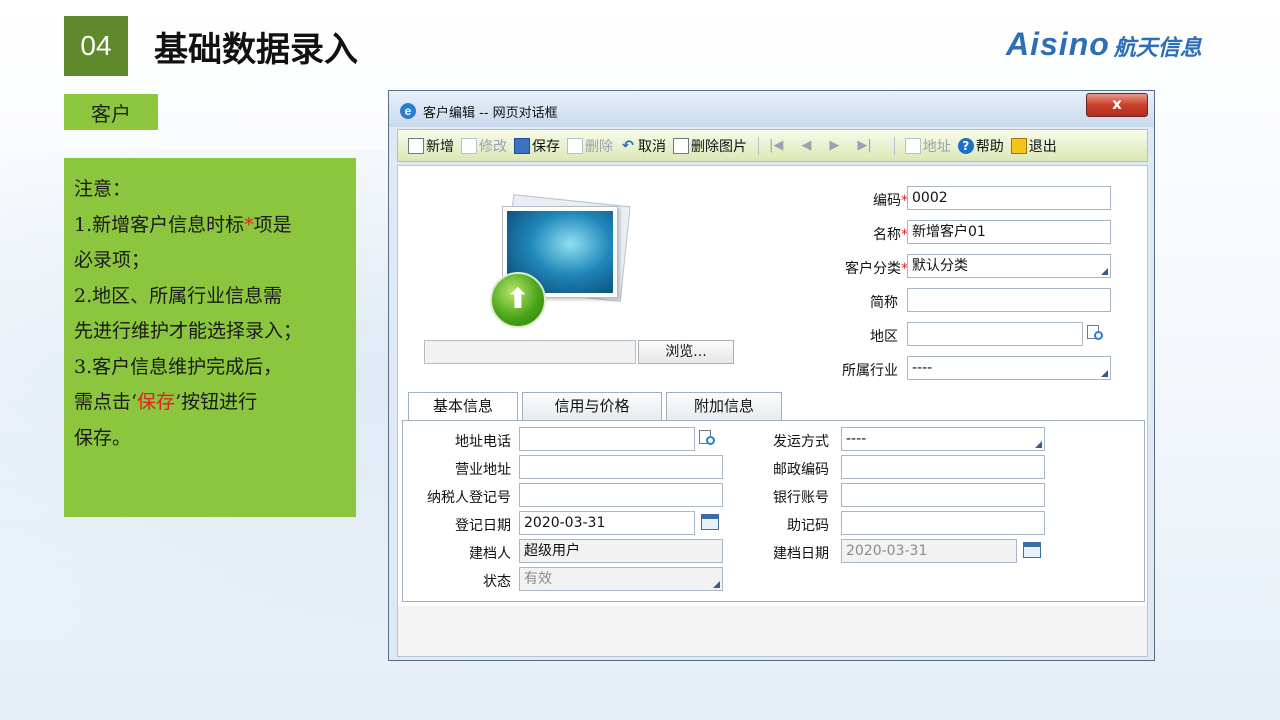  Describe the element at coordinates (1009, 300) in the screenshot. I see `short-name-field` at that location.